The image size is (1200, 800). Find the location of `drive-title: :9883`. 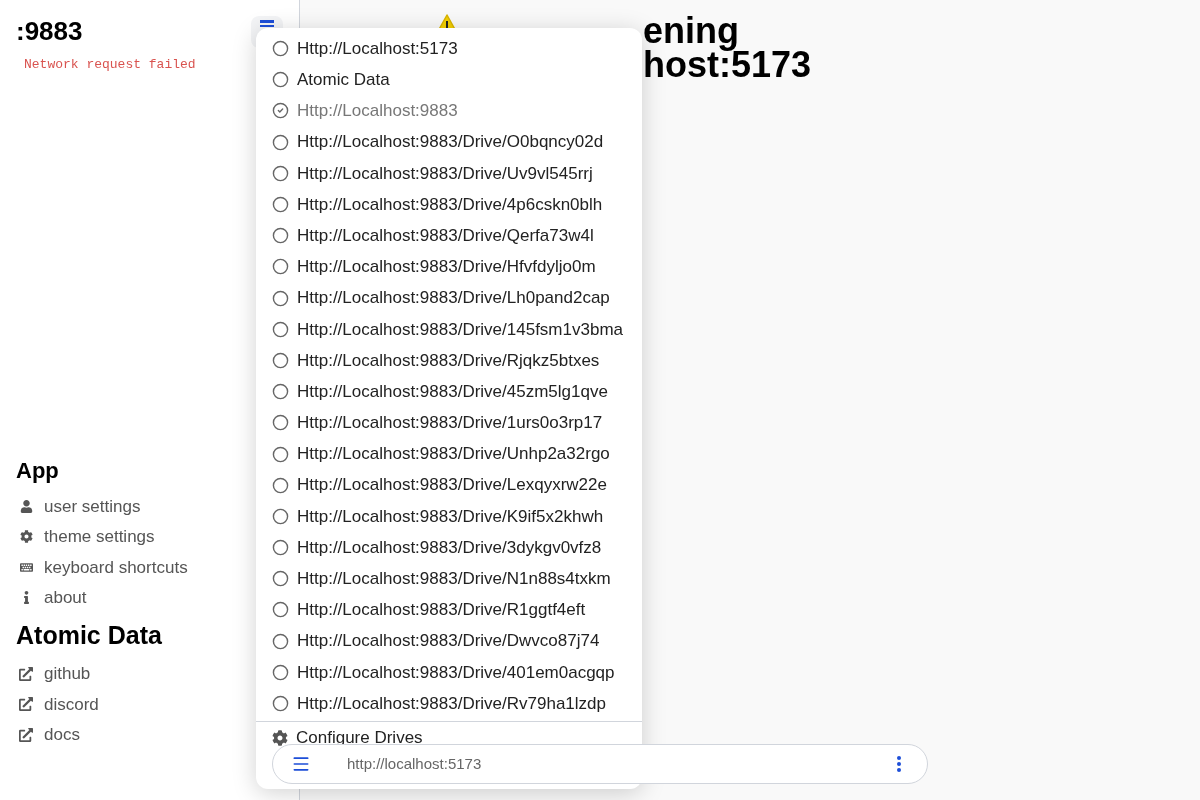

drive-title: :9883 is located at coordinates (49, 31).